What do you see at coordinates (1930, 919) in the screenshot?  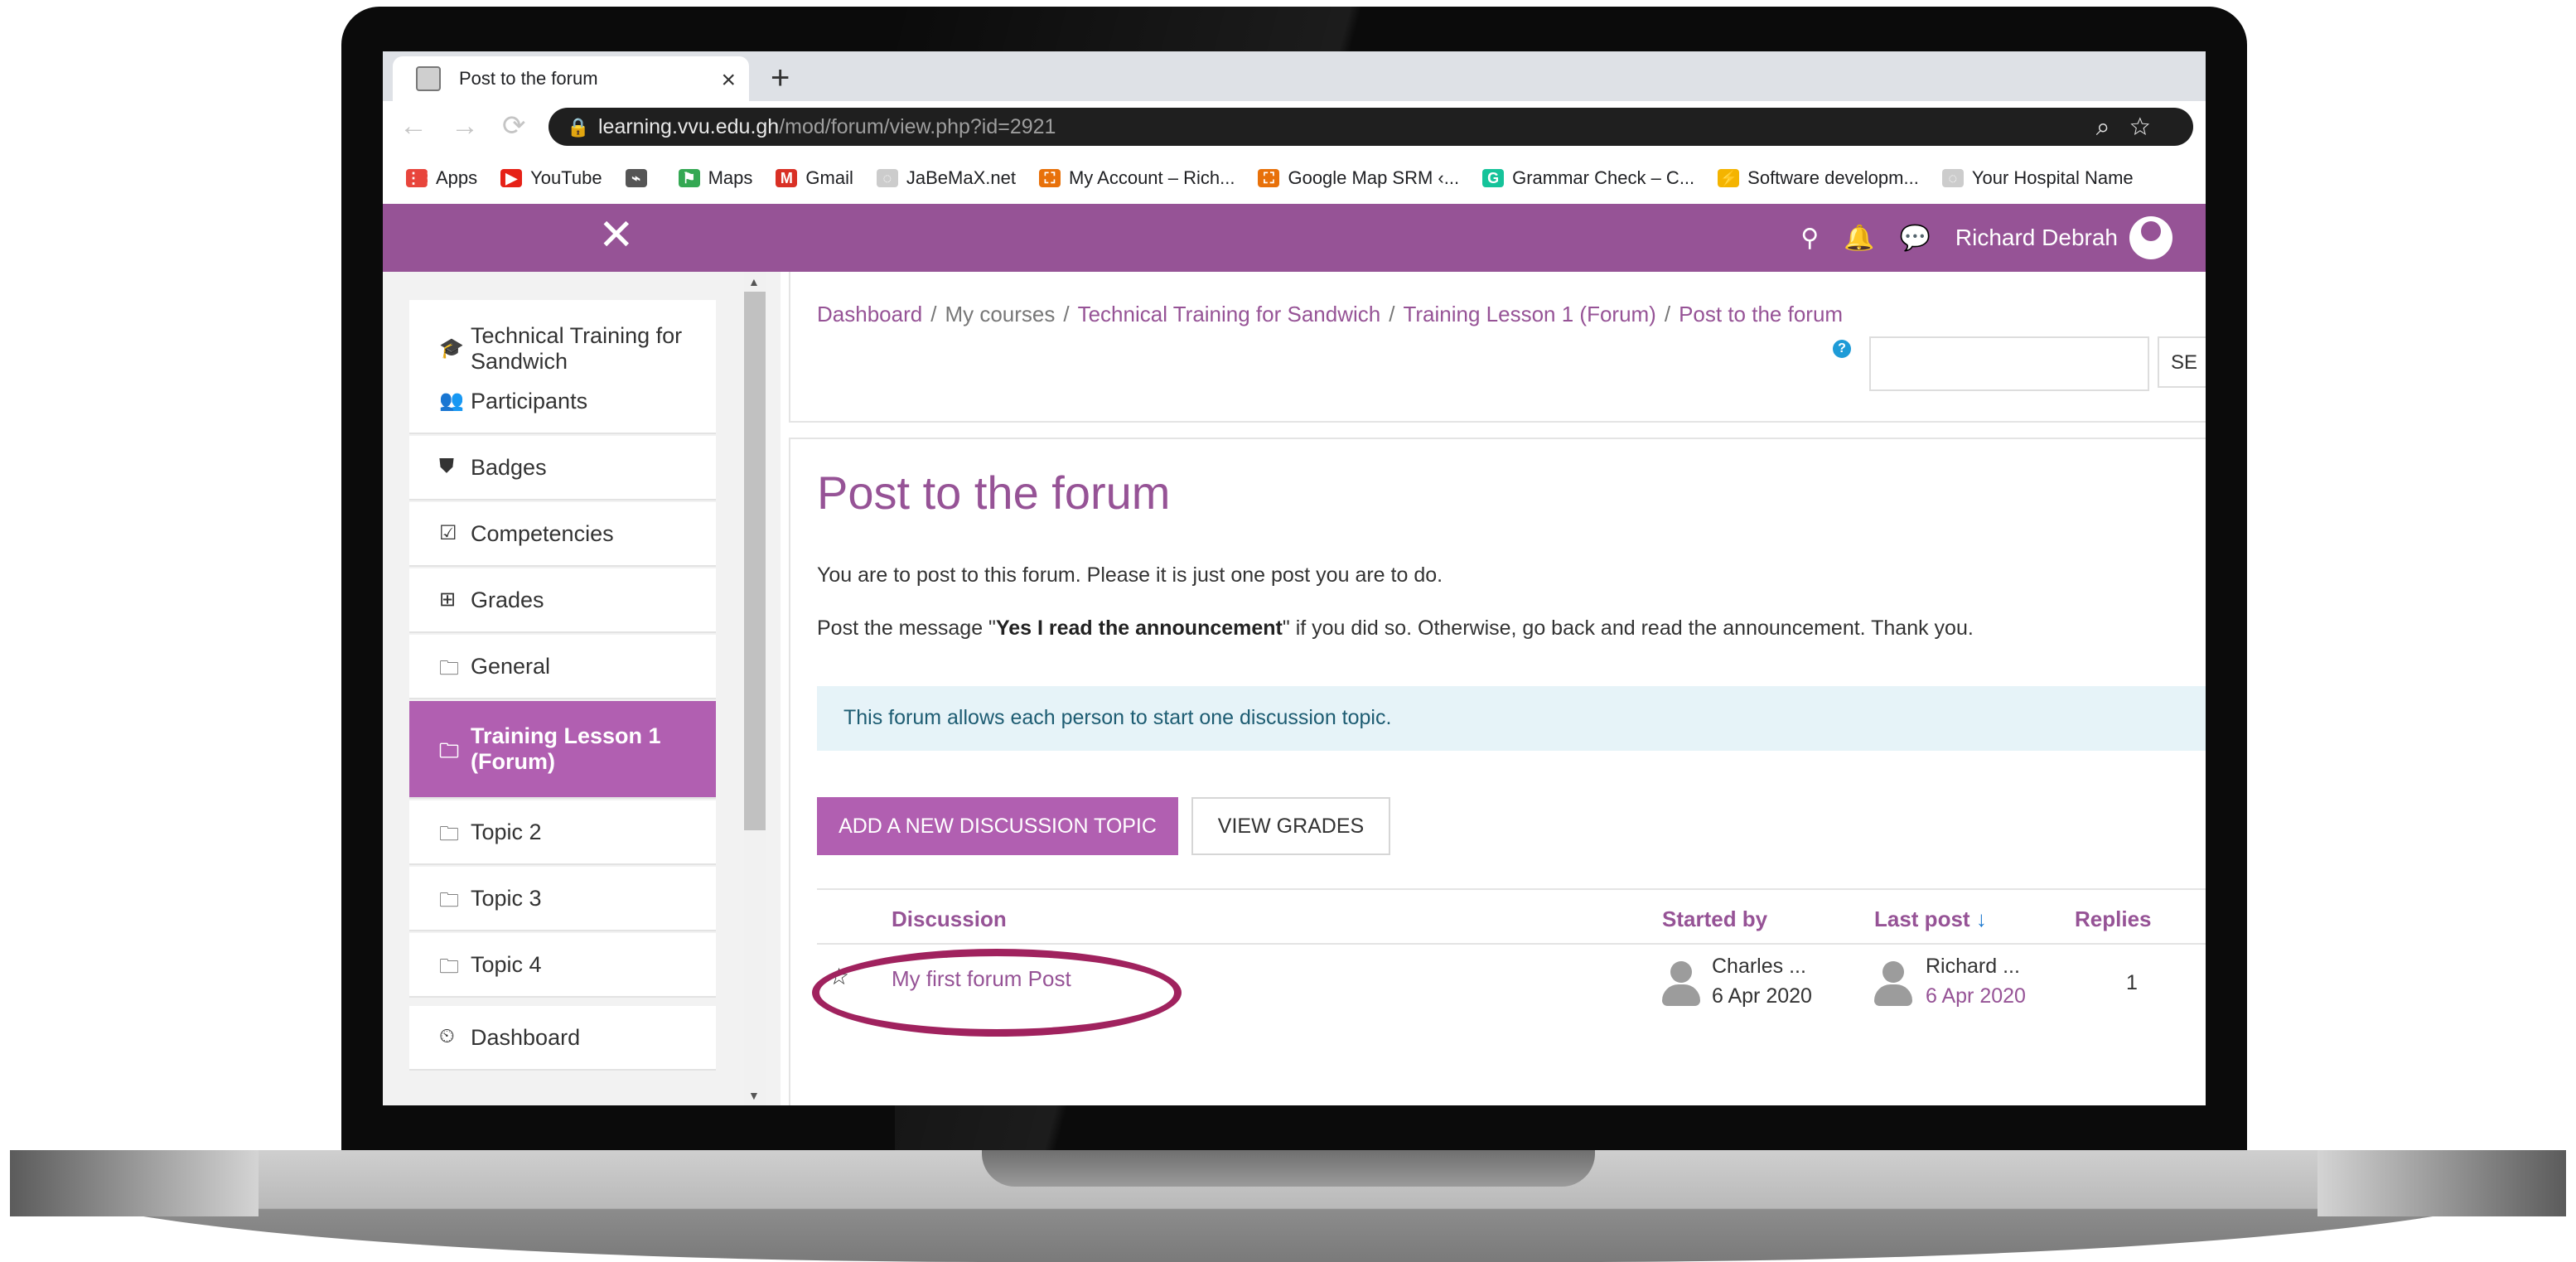 I see `col-last-post: Last post ↓` at bounding box center [1930, 919].